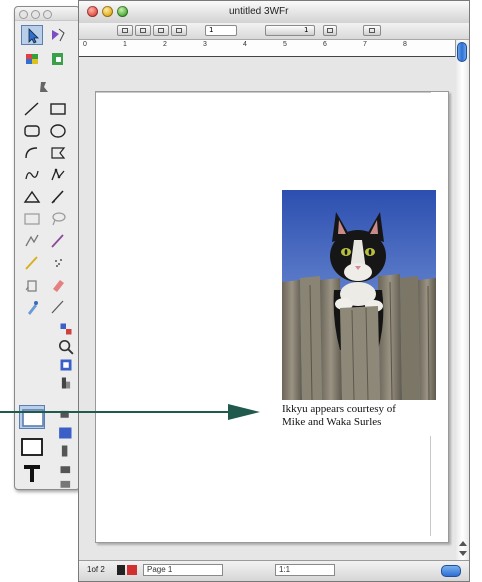 The image size is (482, 582). I want to click on line-icon, so click(31, 109).